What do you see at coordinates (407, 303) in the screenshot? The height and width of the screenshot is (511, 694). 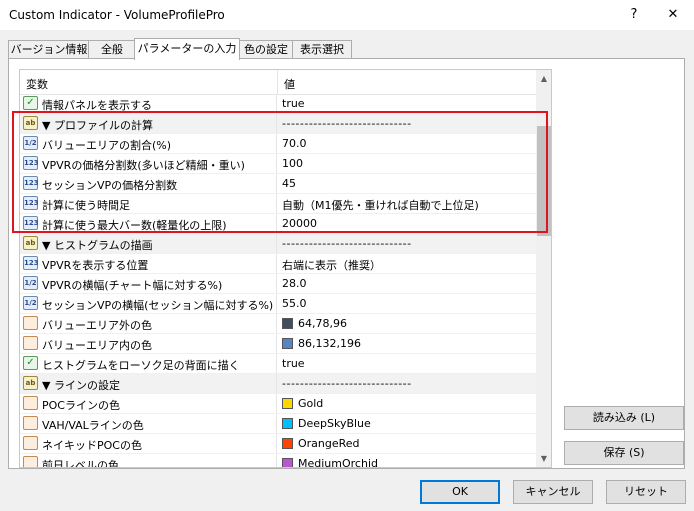 I see `row-value-cell: 55.0` at bounding box center [407, 303].